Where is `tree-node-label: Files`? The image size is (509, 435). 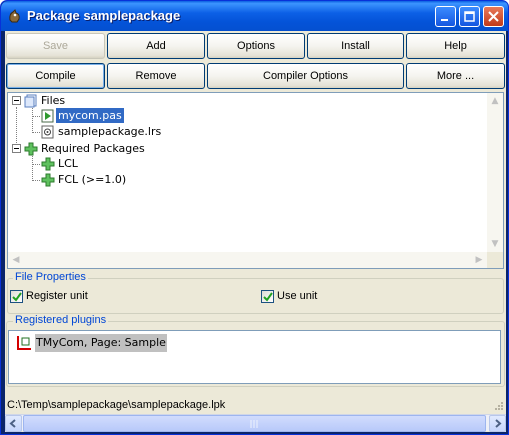 tree-node-label: Files is located at coordinates (53, 100).